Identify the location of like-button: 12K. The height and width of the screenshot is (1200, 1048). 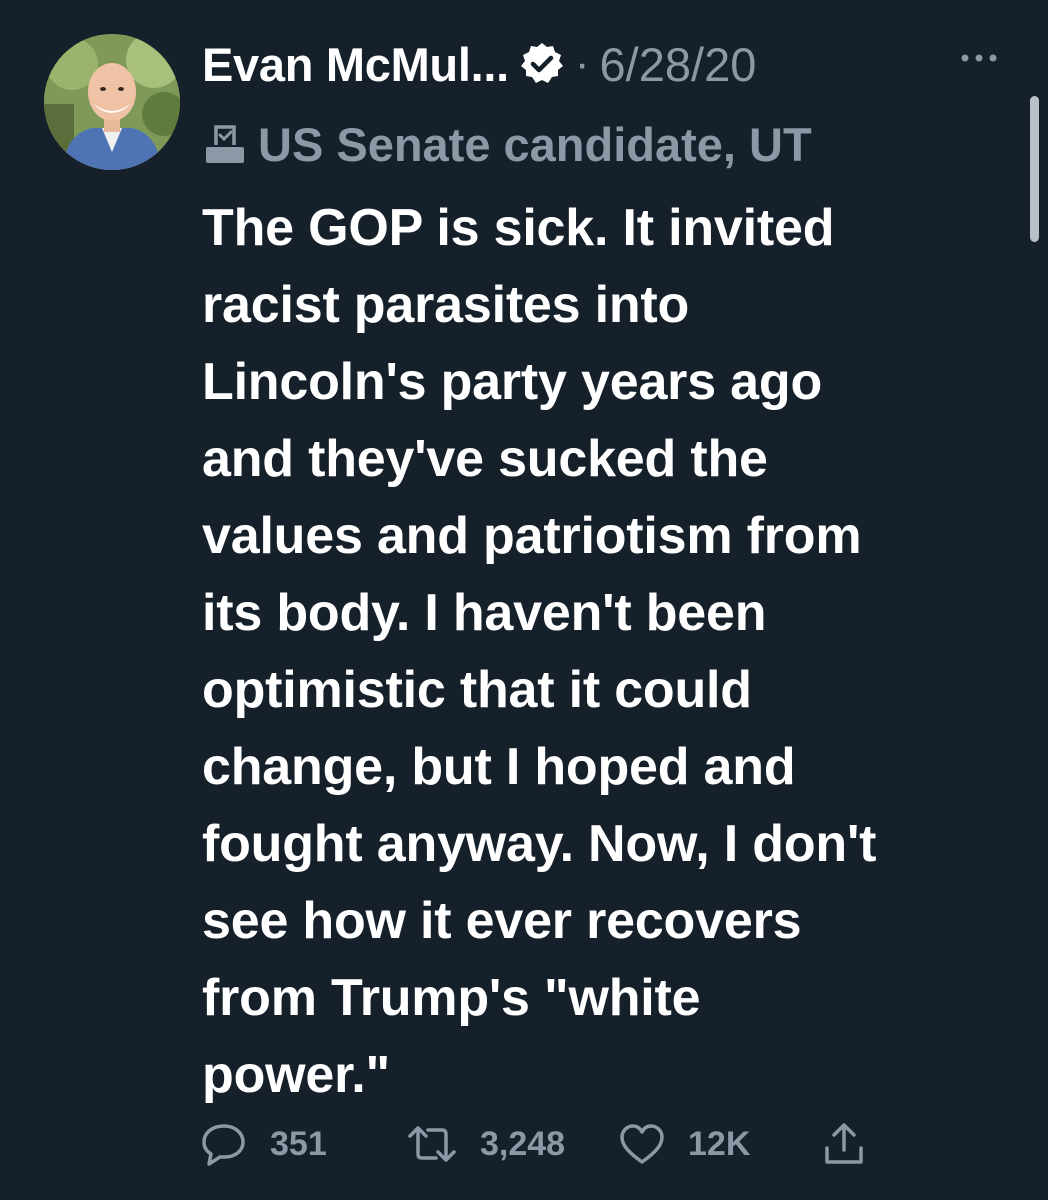
(684, 1144).